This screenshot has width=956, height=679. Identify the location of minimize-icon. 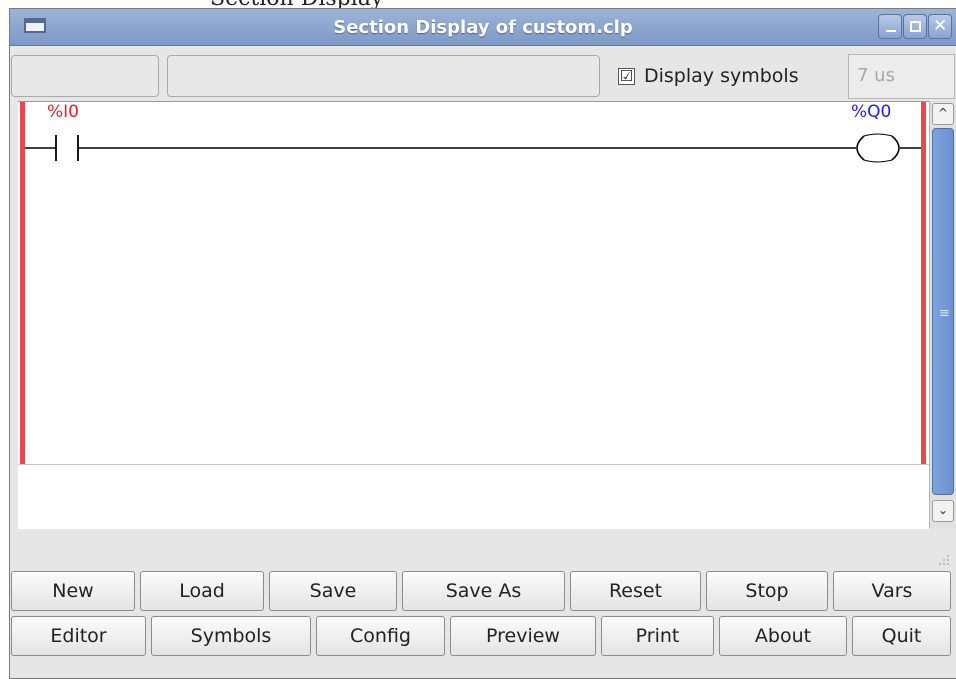
(891, 31).